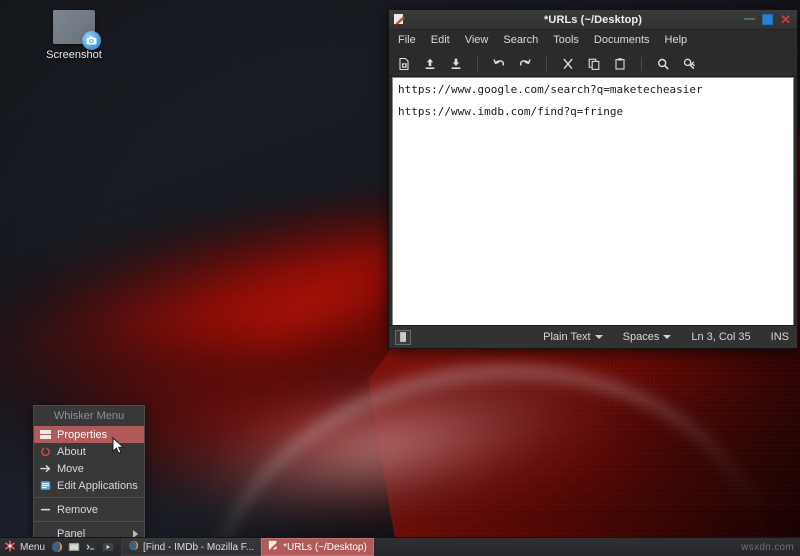  I want to click on file-manager-launcher-icon, so click(74, 547).